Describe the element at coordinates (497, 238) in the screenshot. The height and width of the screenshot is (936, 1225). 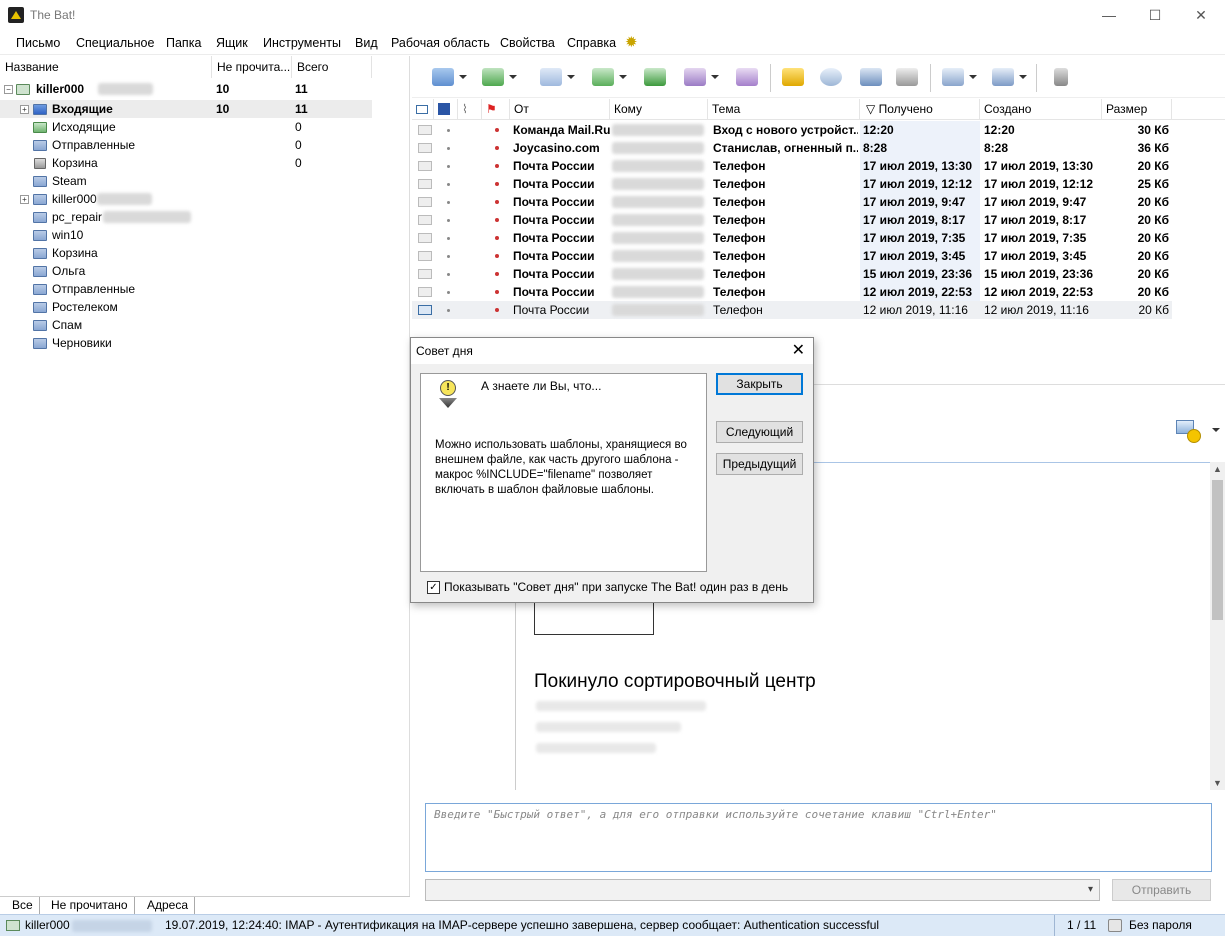
I see `flag-dot-icon` at that location.